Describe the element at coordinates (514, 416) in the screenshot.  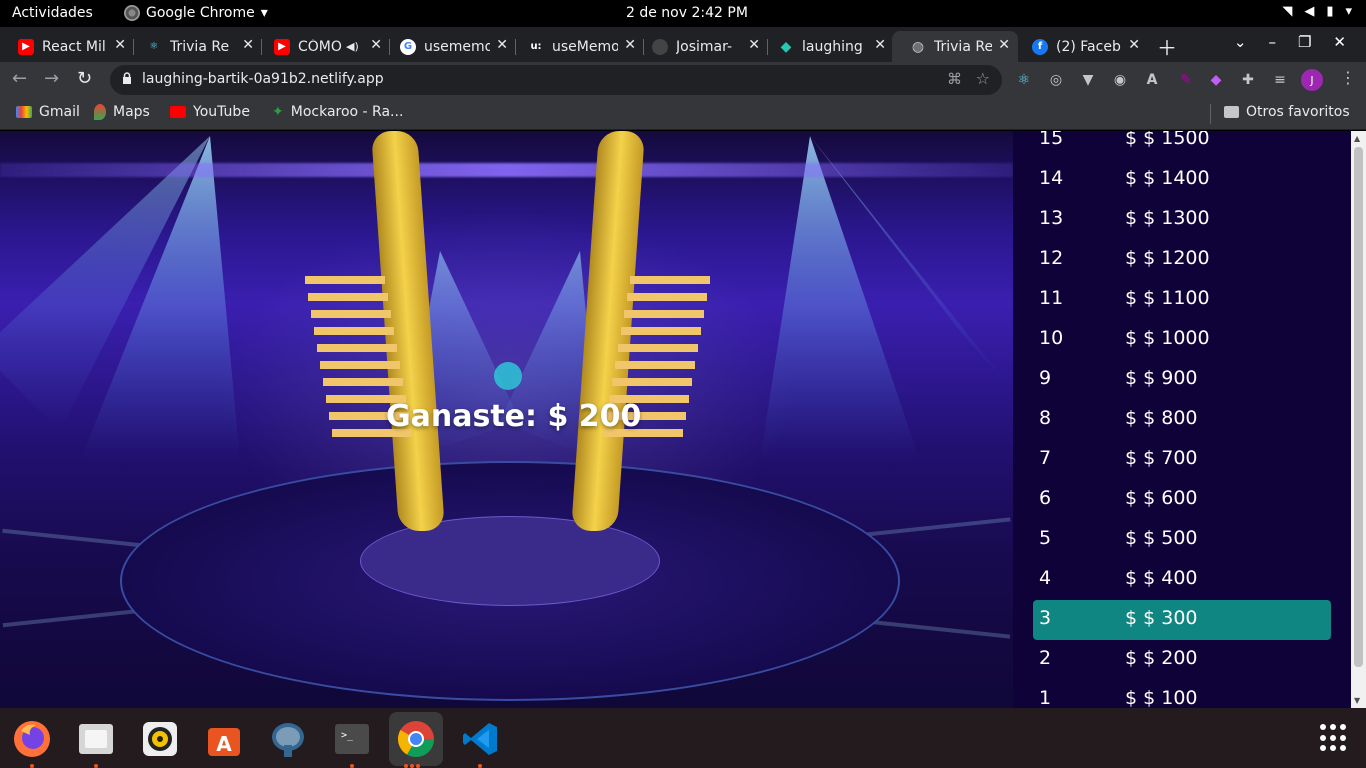
I see `earned-amount-text: Ganaste: $ 200` at that location.